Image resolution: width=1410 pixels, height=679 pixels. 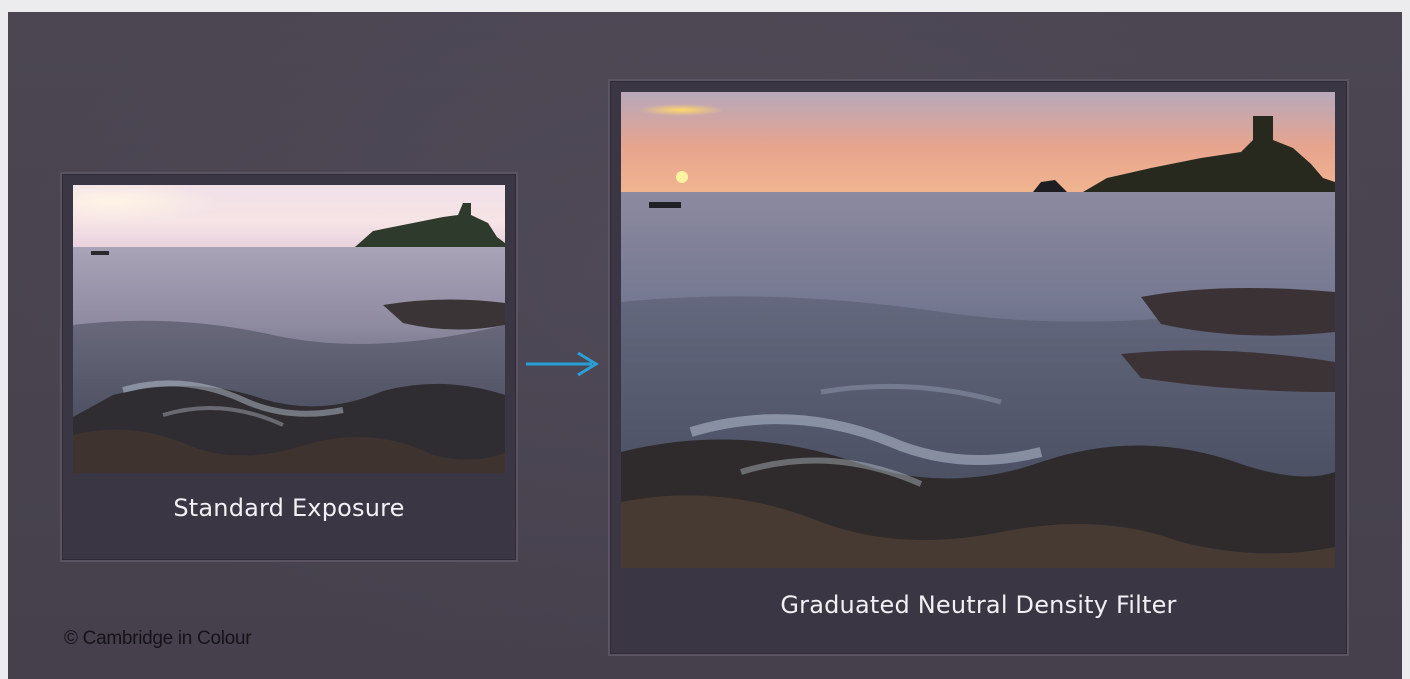 I want to click on arrow-right-icon, so click(x=562, y=364).